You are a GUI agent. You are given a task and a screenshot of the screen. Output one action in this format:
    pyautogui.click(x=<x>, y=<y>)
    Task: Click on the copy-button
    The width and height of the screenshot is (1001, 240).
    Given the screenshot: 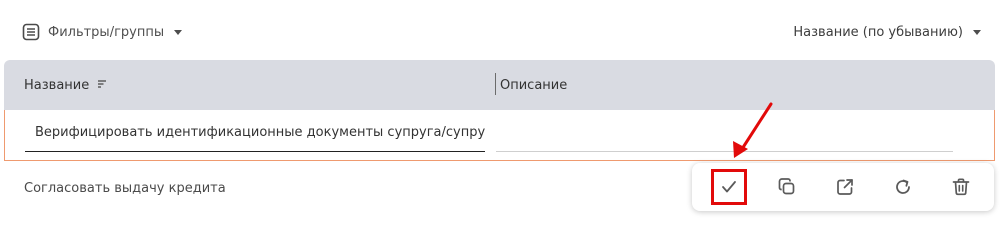 What is the action you would take?
    pyautogui.click(x=787, y=187)
    